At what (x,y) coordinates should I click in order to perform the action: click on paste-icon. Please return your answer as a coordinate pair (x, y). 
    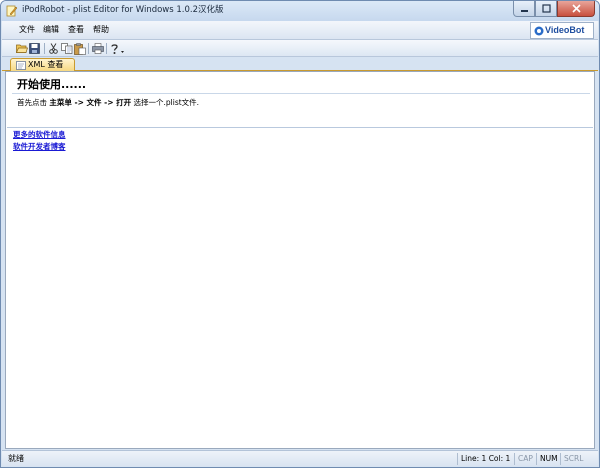
    Looking at the image, I should click on (79, 48).